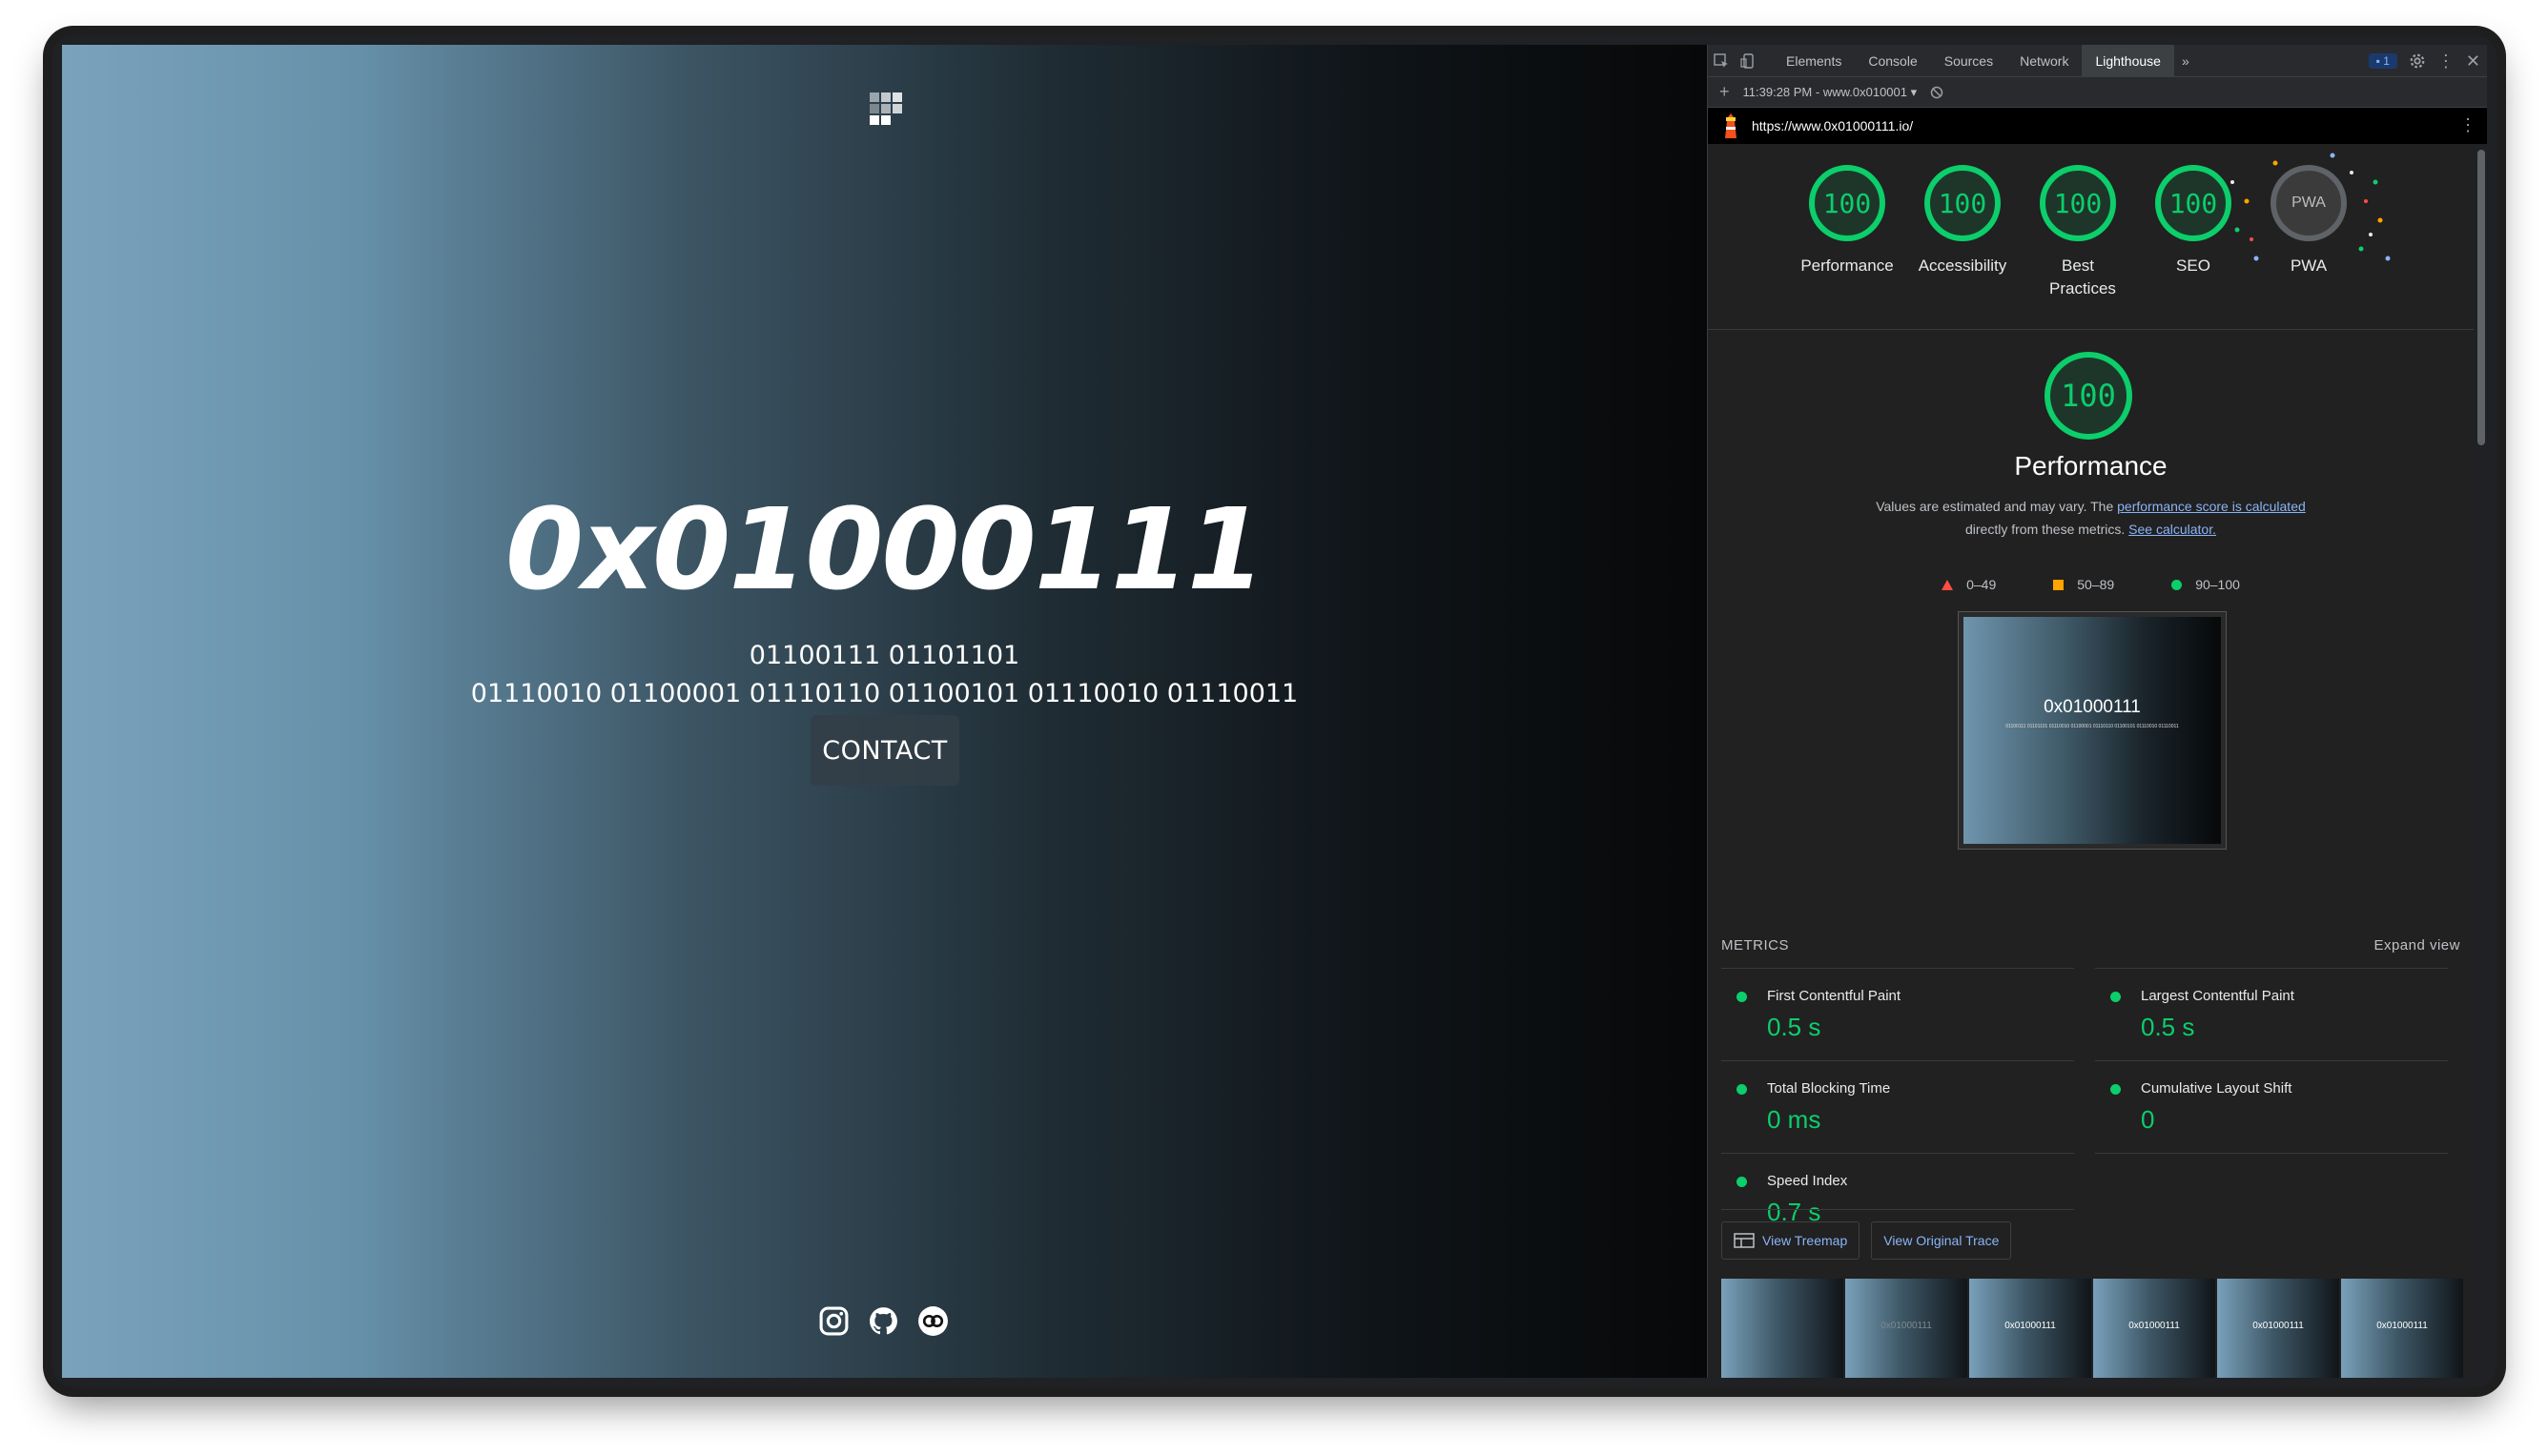 This screenshot has height=1456, width=2548. I want to click on metric-name: First Contentful Paint, so click(1834, 996).